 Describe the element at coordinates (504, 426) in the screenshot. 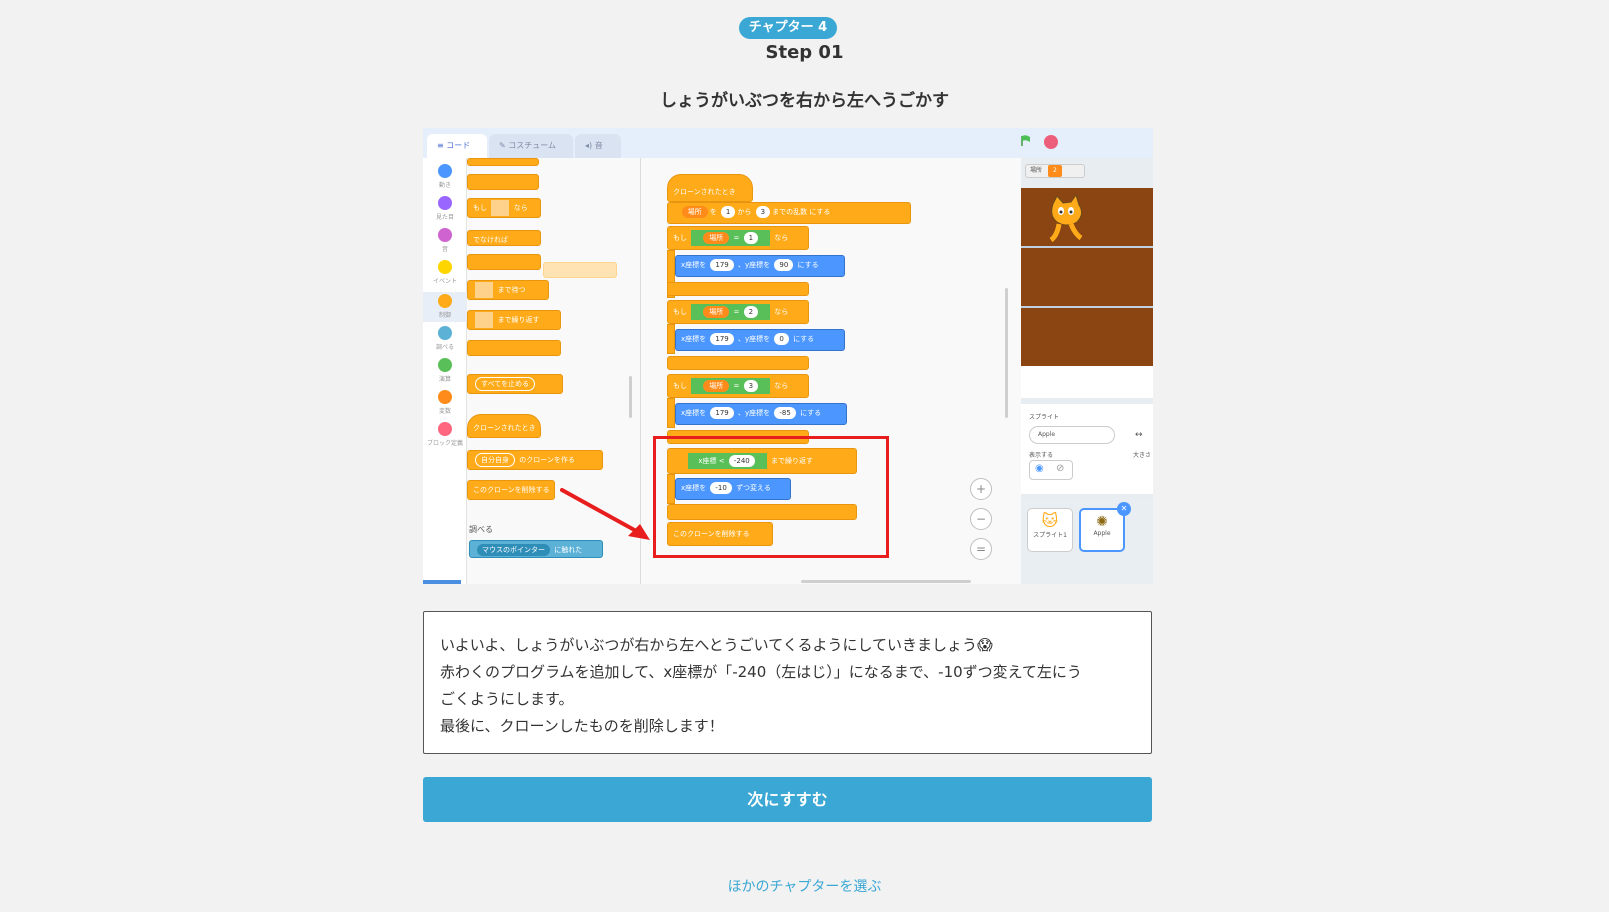

I see `palette-clone-hat-block: クローンされたとき` at that location.